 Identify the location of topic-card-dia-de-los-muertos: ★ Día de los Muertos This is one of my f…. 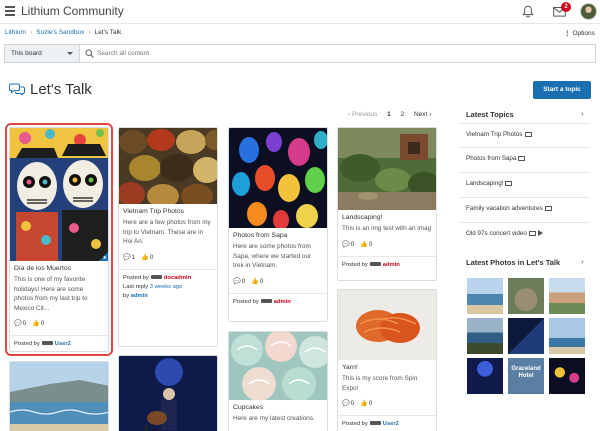
(59, 239).